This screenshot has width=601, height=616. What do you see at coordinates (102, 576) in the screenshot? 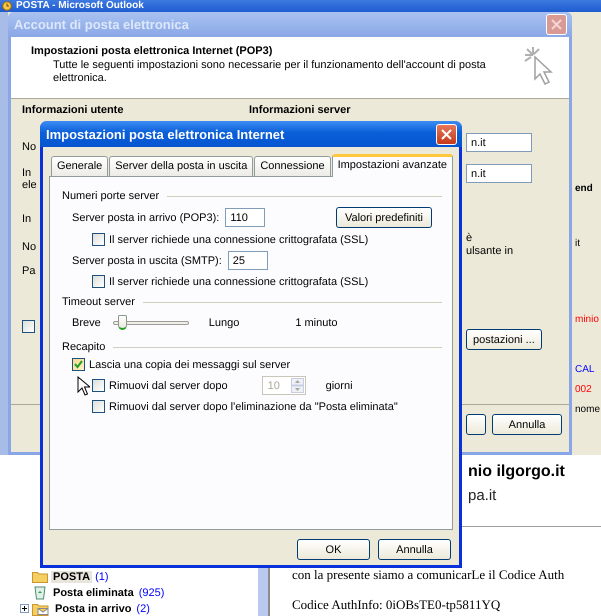
I see `unread-count: (1)` at bounding box center [102, 576].